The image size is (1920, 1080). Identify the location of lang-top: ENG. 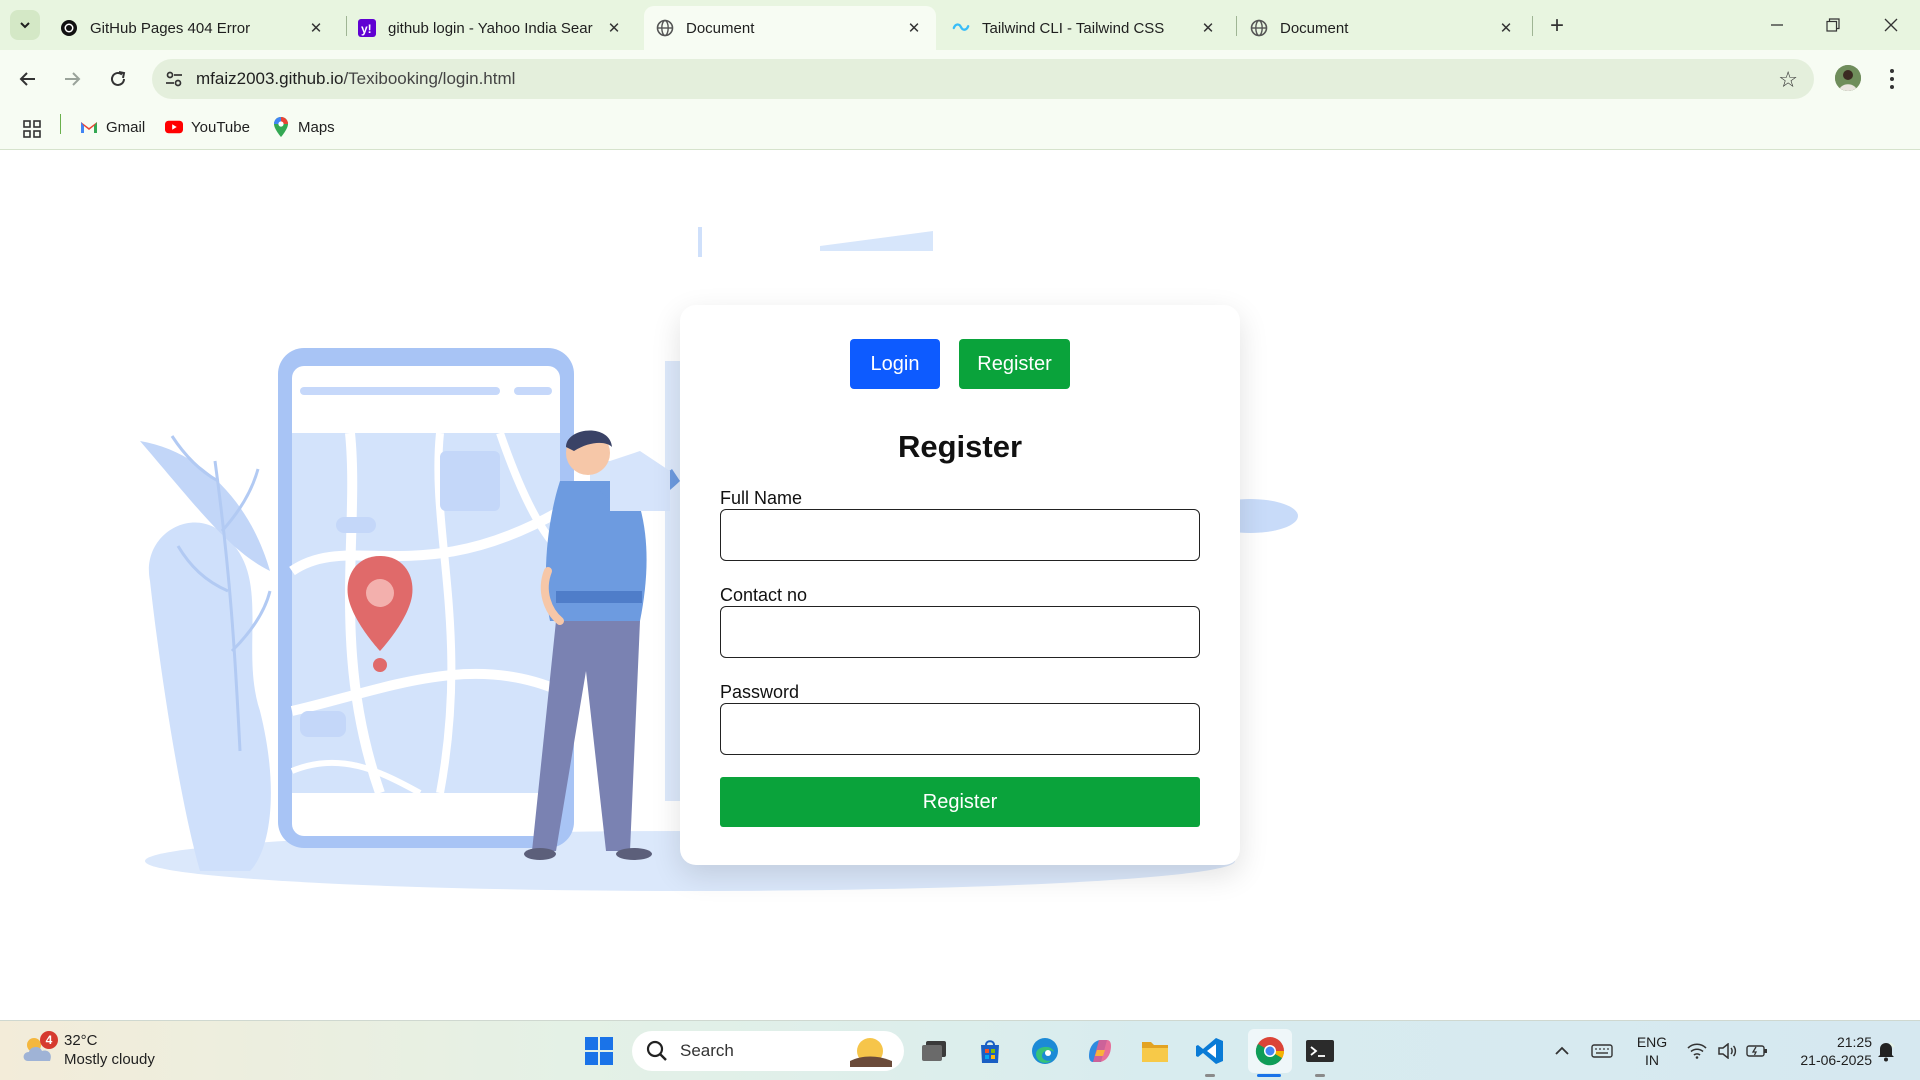
(1652, 1042).